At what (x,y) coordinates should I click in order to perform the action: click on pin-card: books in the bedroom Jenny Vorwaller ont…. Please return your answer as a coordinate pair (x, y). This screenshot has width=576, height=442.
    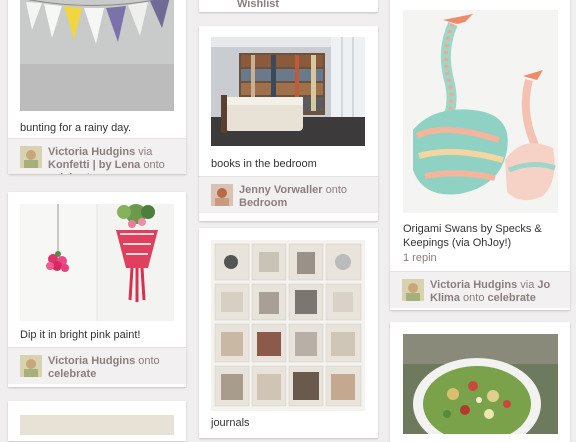
    Looking at the image, I should click on (288, 123).